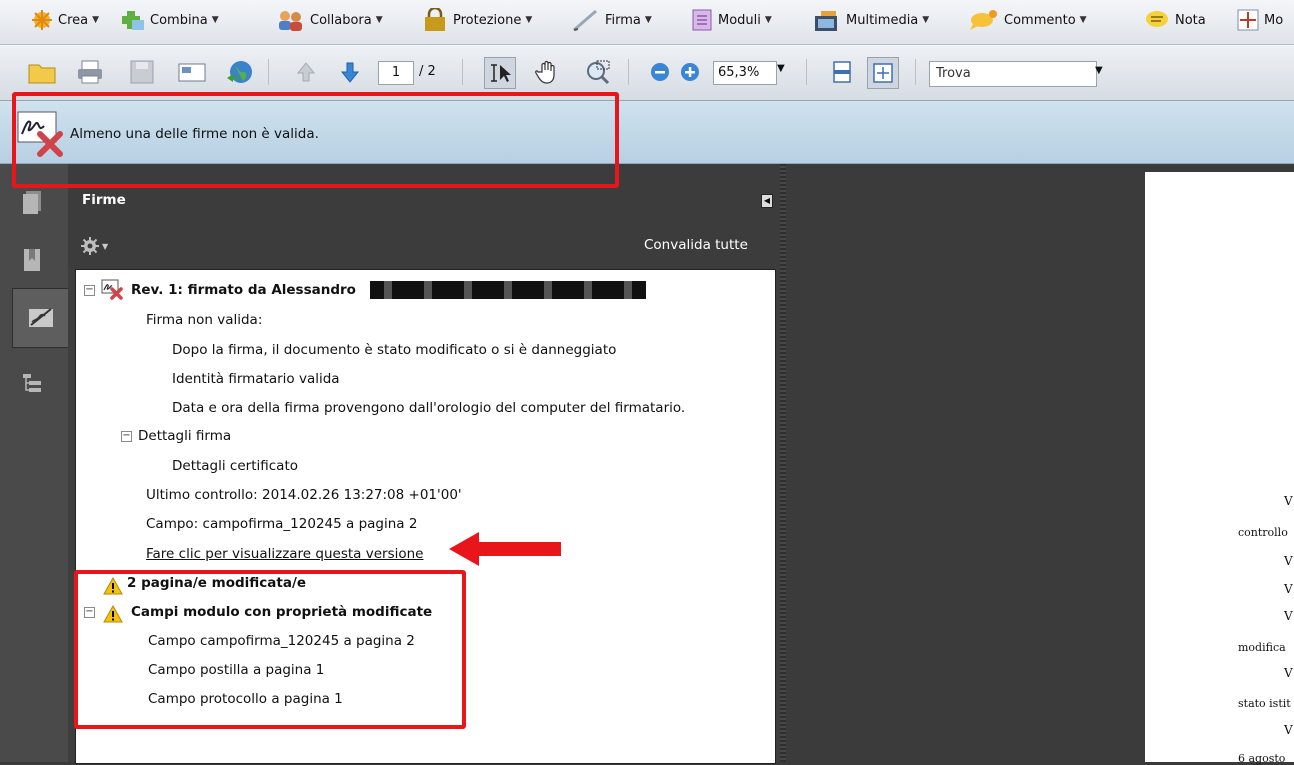 The width and height of the screenshot is (1294, 765). What do you see at coordinates (34, 463) in the screenshot?
I see `navigation-pane` at bounding box center [34, 463].